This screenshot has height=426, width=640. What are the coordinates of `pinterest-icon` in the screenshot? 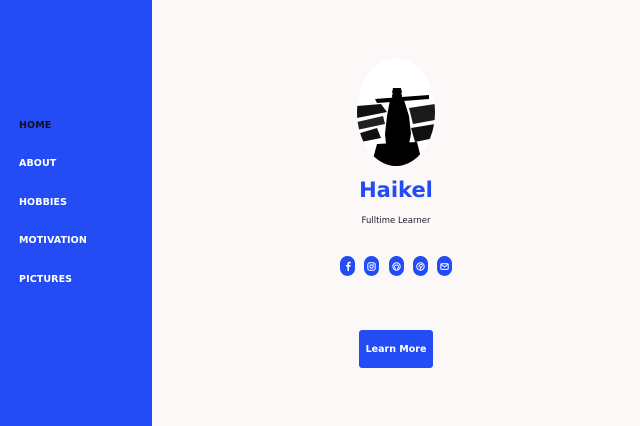 It's located at (420, 266).